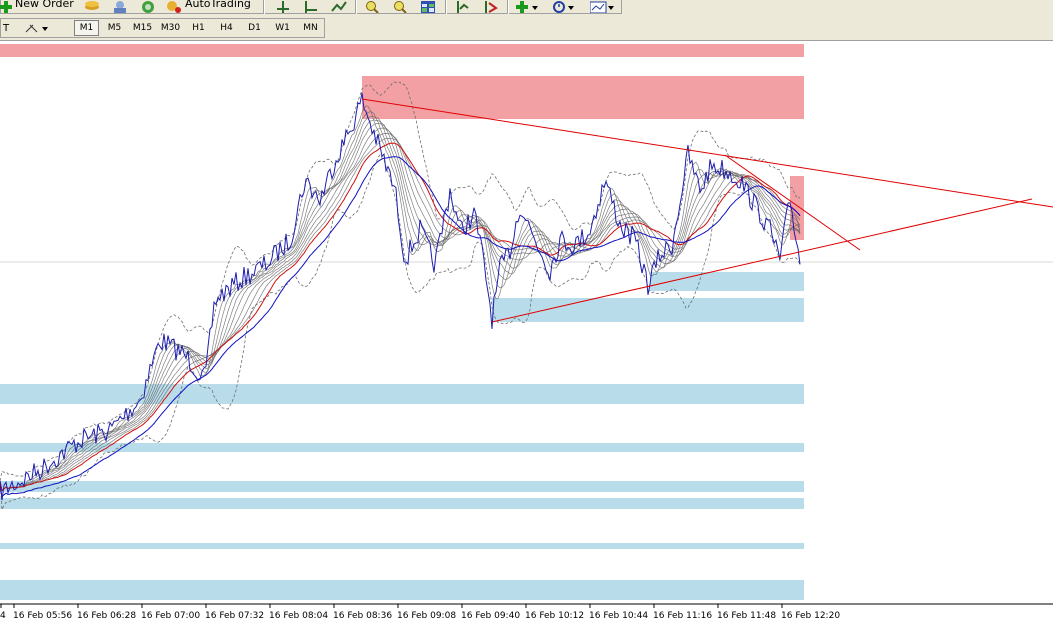 The height and width of the screenshot is (637, 1053). I want to click on time-axis-label: 16 Feb 12:20, so click(810, 616).